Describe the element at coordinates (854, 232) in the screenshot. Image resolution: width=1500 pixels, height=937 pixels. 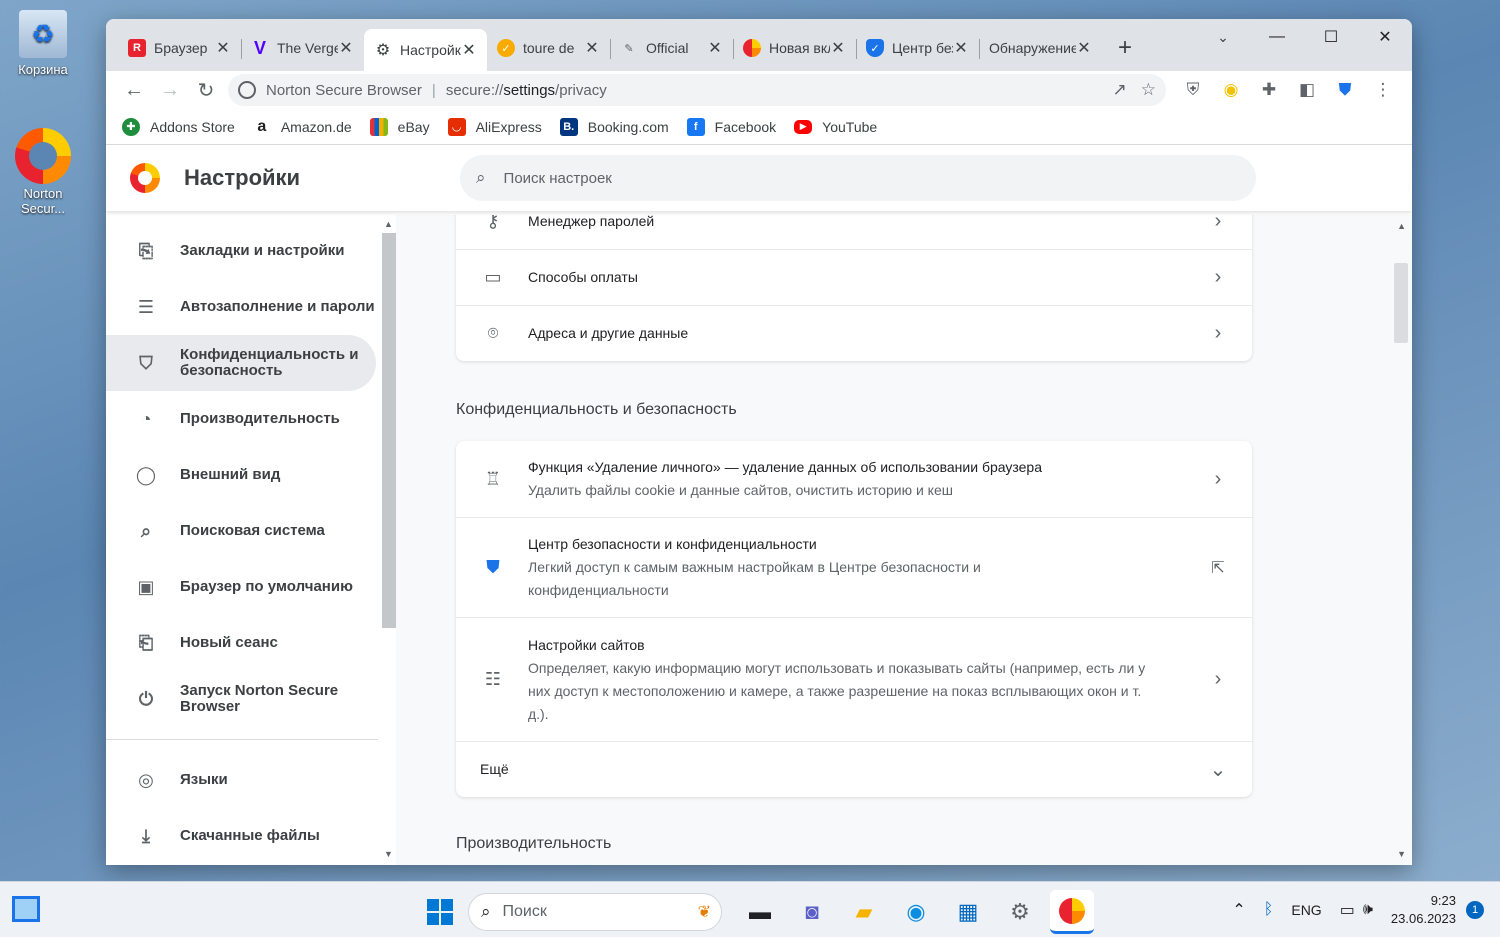
I see `password-manager-row: ⚷ Менеджер паролей ›` at that location.